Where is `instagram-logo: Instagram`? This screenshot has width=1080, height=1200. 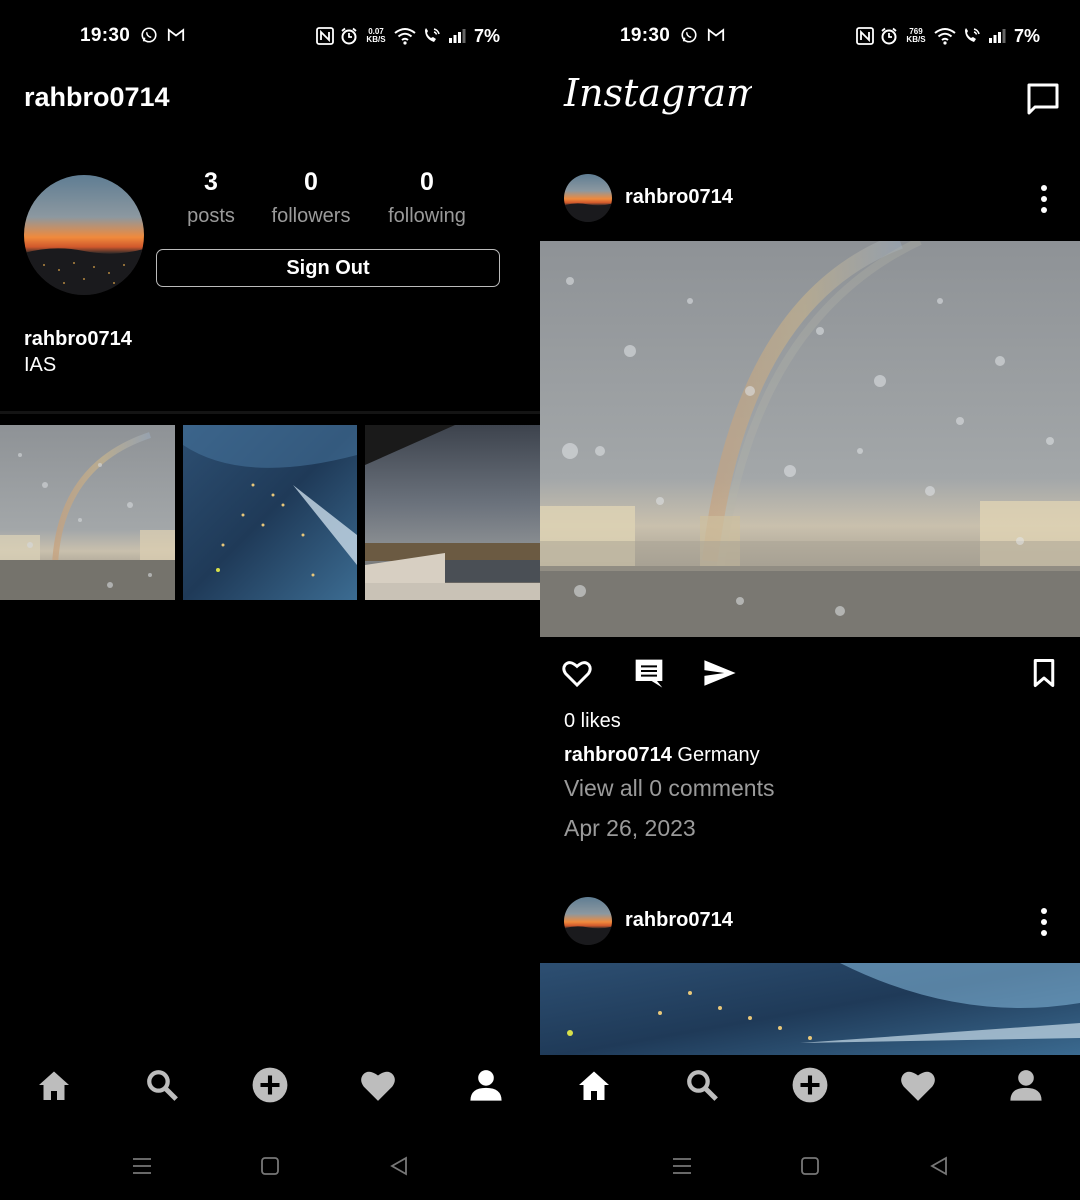 instagram-logo: Instagram is located at coordinates (657, 93).